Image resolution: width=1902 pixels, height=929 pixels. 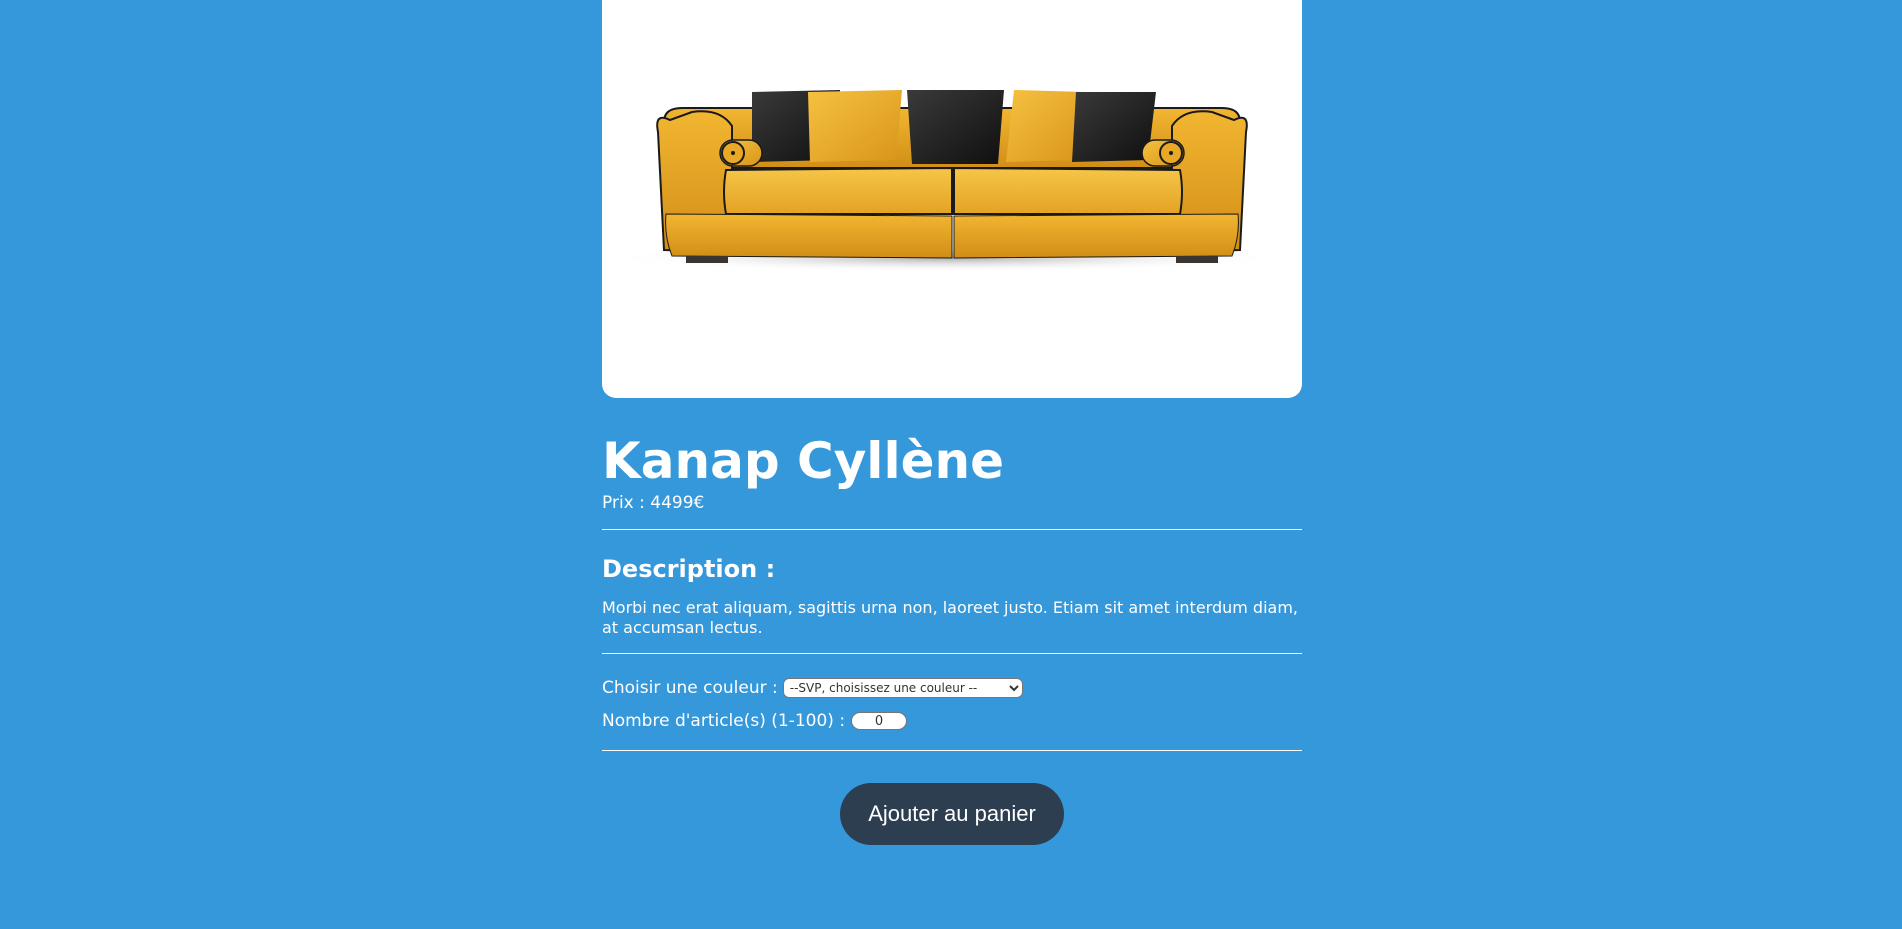 What do you see at coordinates (672, 503) in the screenshot?
I see `price-value: 4499` at bounding box center [672, 503].